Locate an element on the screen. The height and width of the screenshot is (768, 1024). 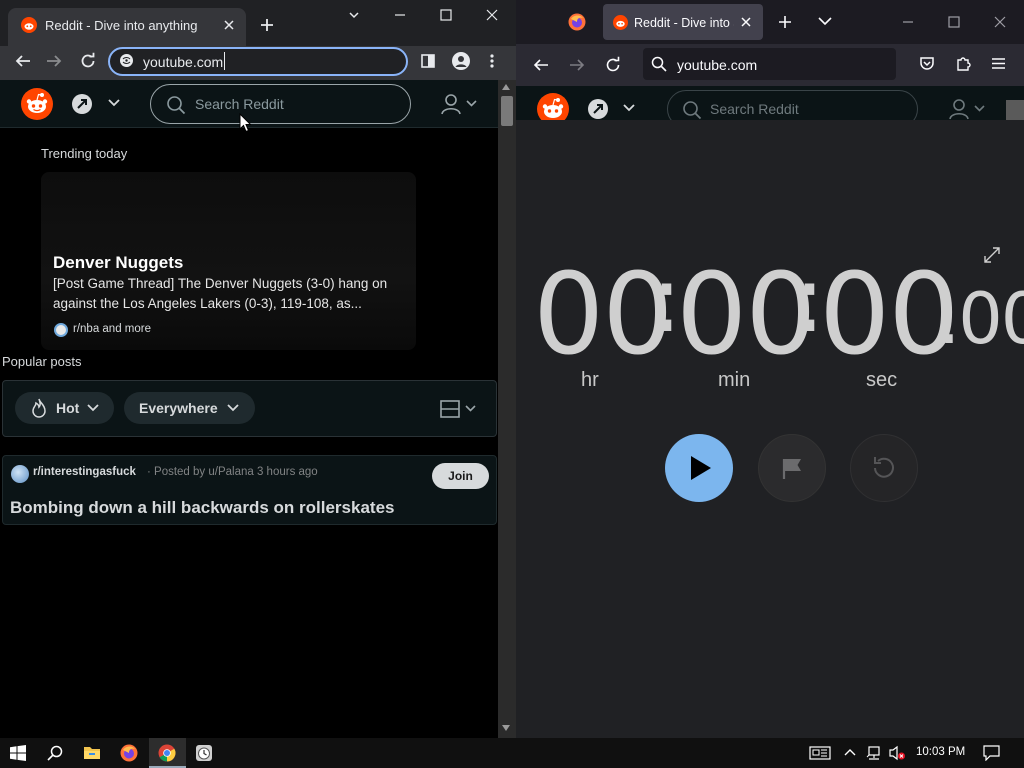
hours-label: hr is located at coordinates (590, 380).